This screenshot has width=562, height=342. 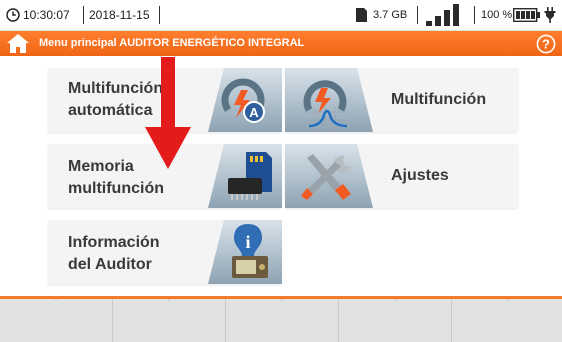 I want to click on storage-free: 3.7 GB, so click(x=390, y=15).